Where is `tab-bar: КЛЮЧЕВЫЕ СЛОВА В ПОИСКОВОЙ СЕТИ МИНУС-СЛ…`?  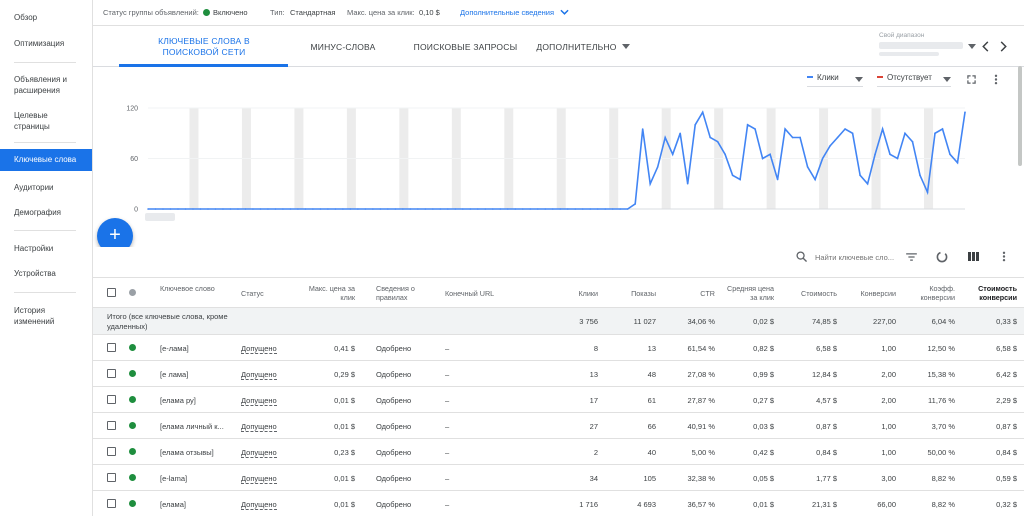
tab-bar: КЛЮЧЕВЫЕ СЛОВА В ПОИСКОВОЙ СЕТИ МИНУС-СЛ… is located at coordinates (558, 46).